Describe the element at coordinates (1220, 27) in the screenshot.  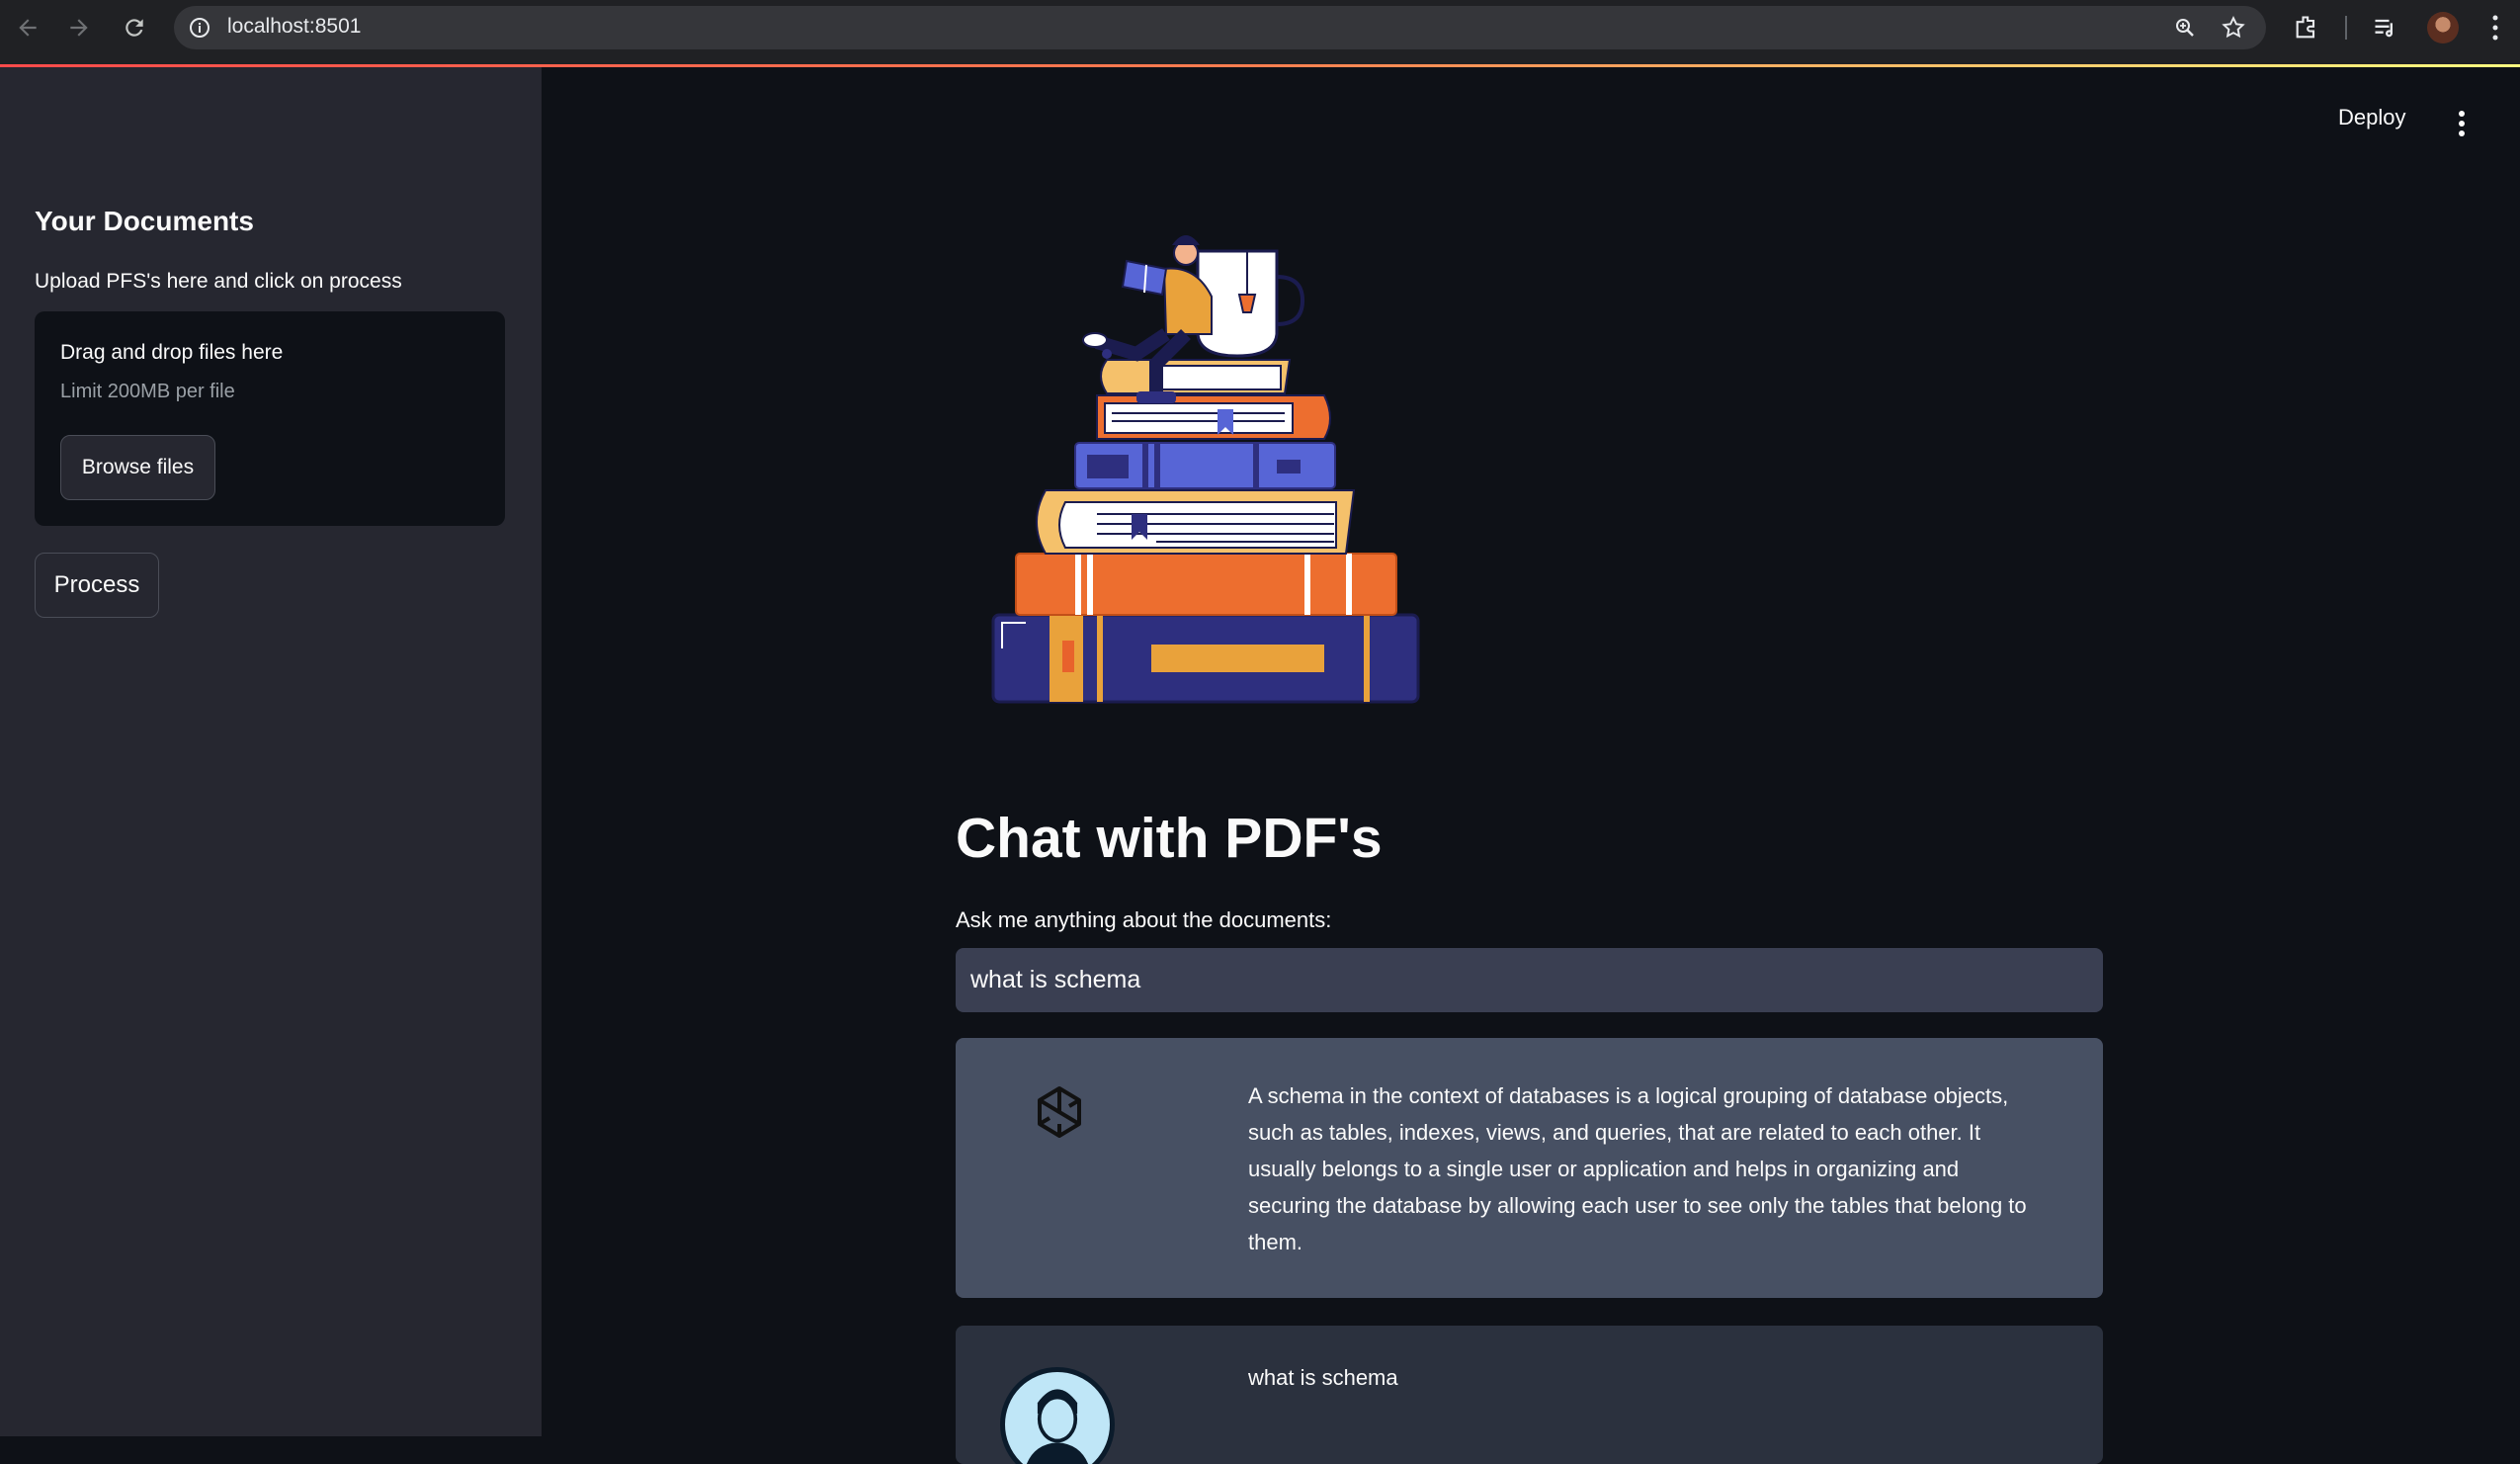
I see `address-bar: localhost:8501` at that location.